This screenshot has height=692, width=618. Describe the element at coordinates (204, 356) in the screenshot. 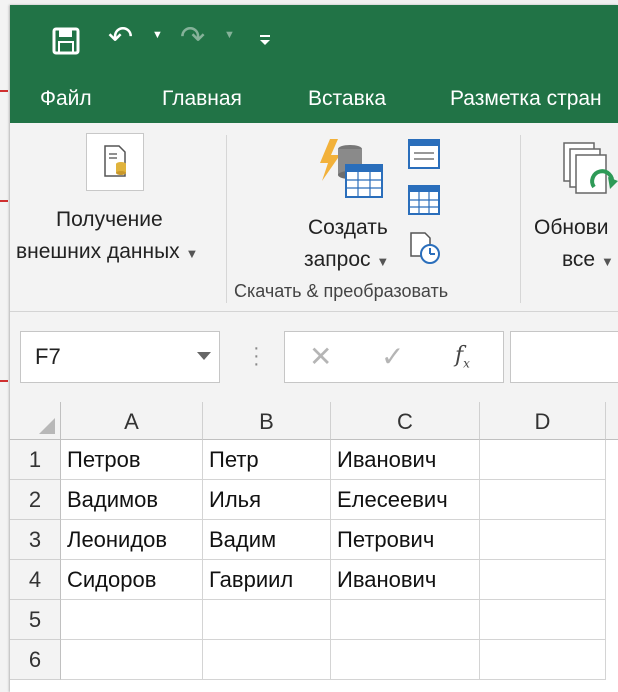

I see `chevron-down-icon` at that location.